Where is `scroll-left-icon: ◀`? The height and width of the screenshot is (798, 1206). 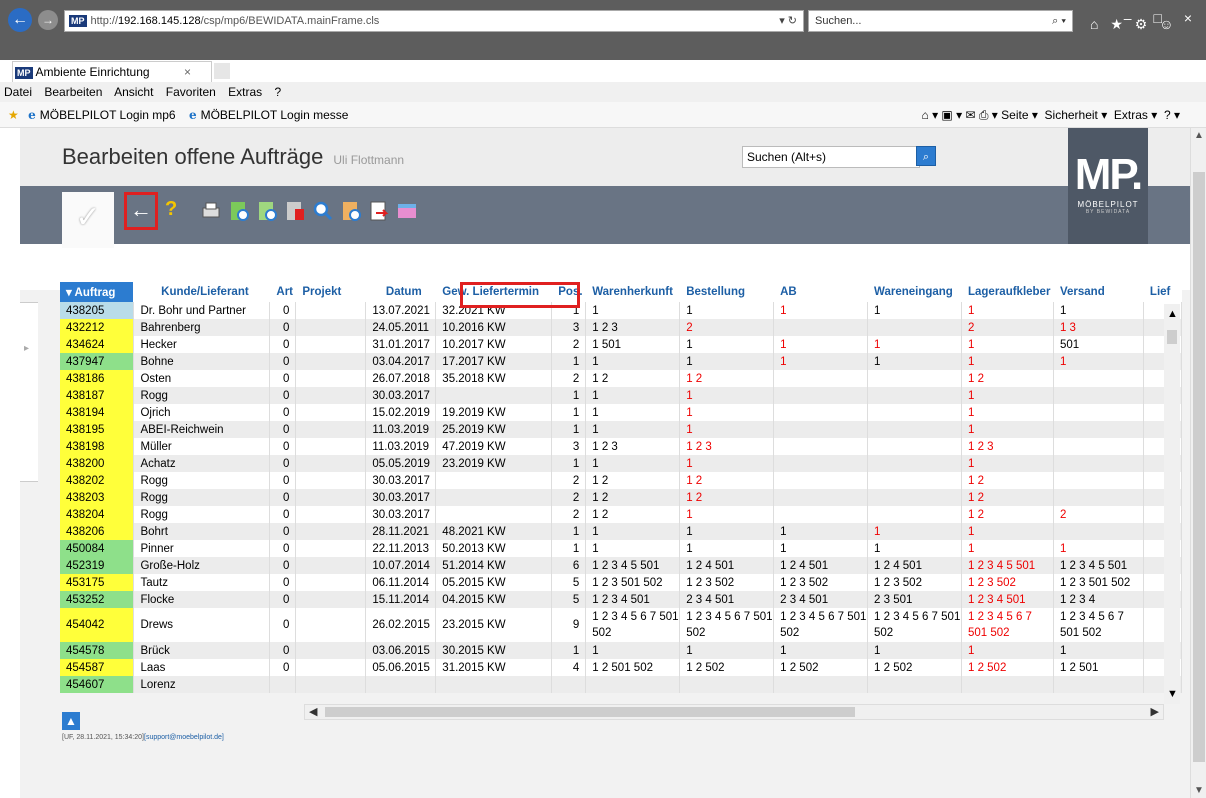
scroll-left-icon: ◀ is located at coordinates (313, 712).